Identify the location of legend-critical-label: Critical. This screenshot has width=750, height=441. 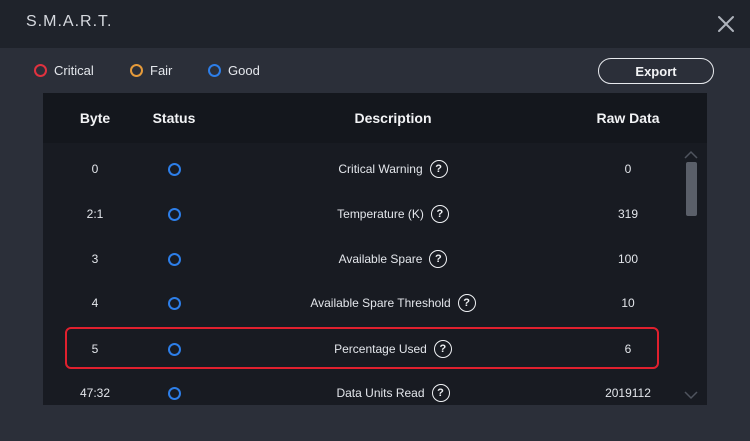
(74, 70).